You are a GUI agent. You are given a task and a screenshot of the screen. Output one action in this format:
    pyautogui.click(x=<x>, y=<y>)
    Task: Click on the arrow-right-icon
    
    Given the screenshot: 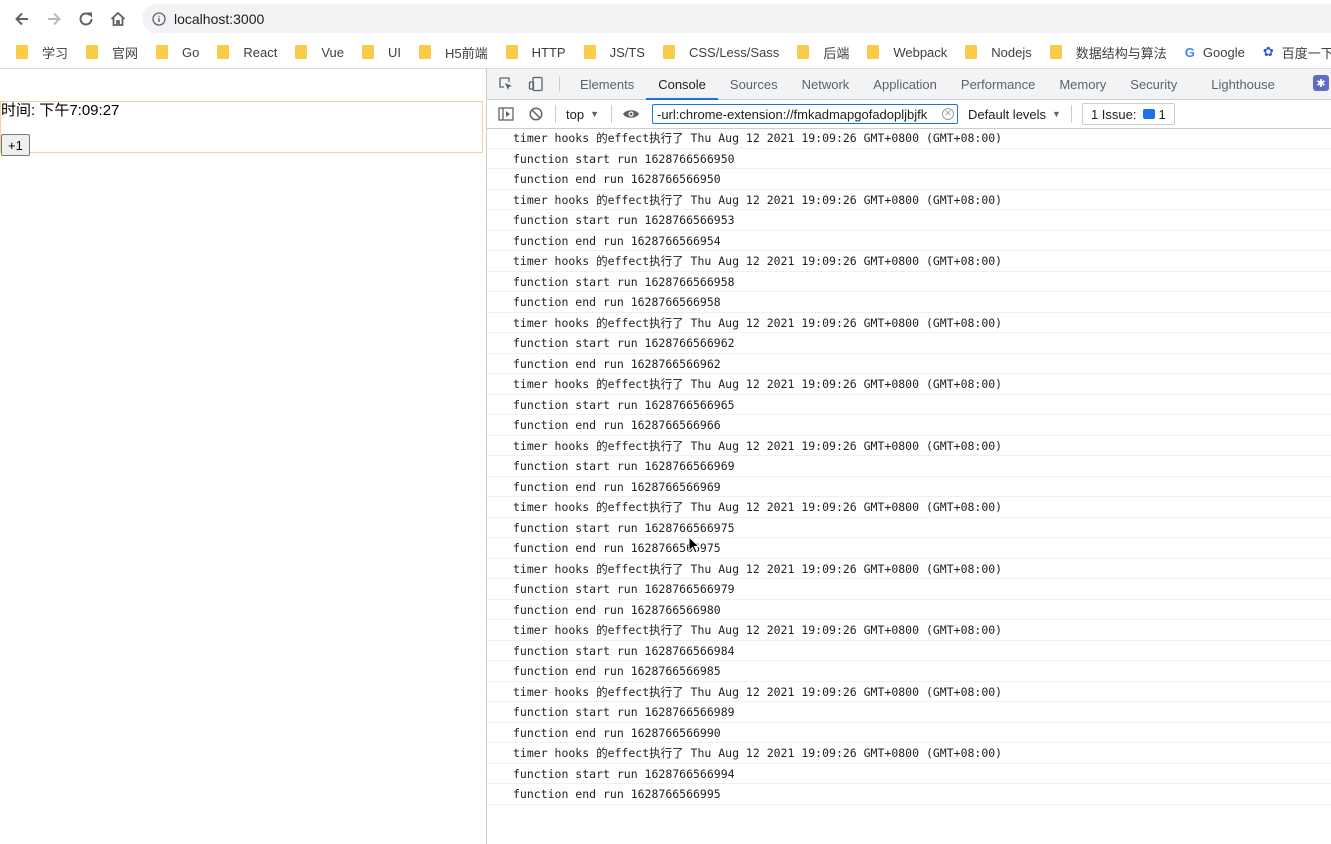 What is the action you would take?
    pyautogui.click(x=54, y=18)
    